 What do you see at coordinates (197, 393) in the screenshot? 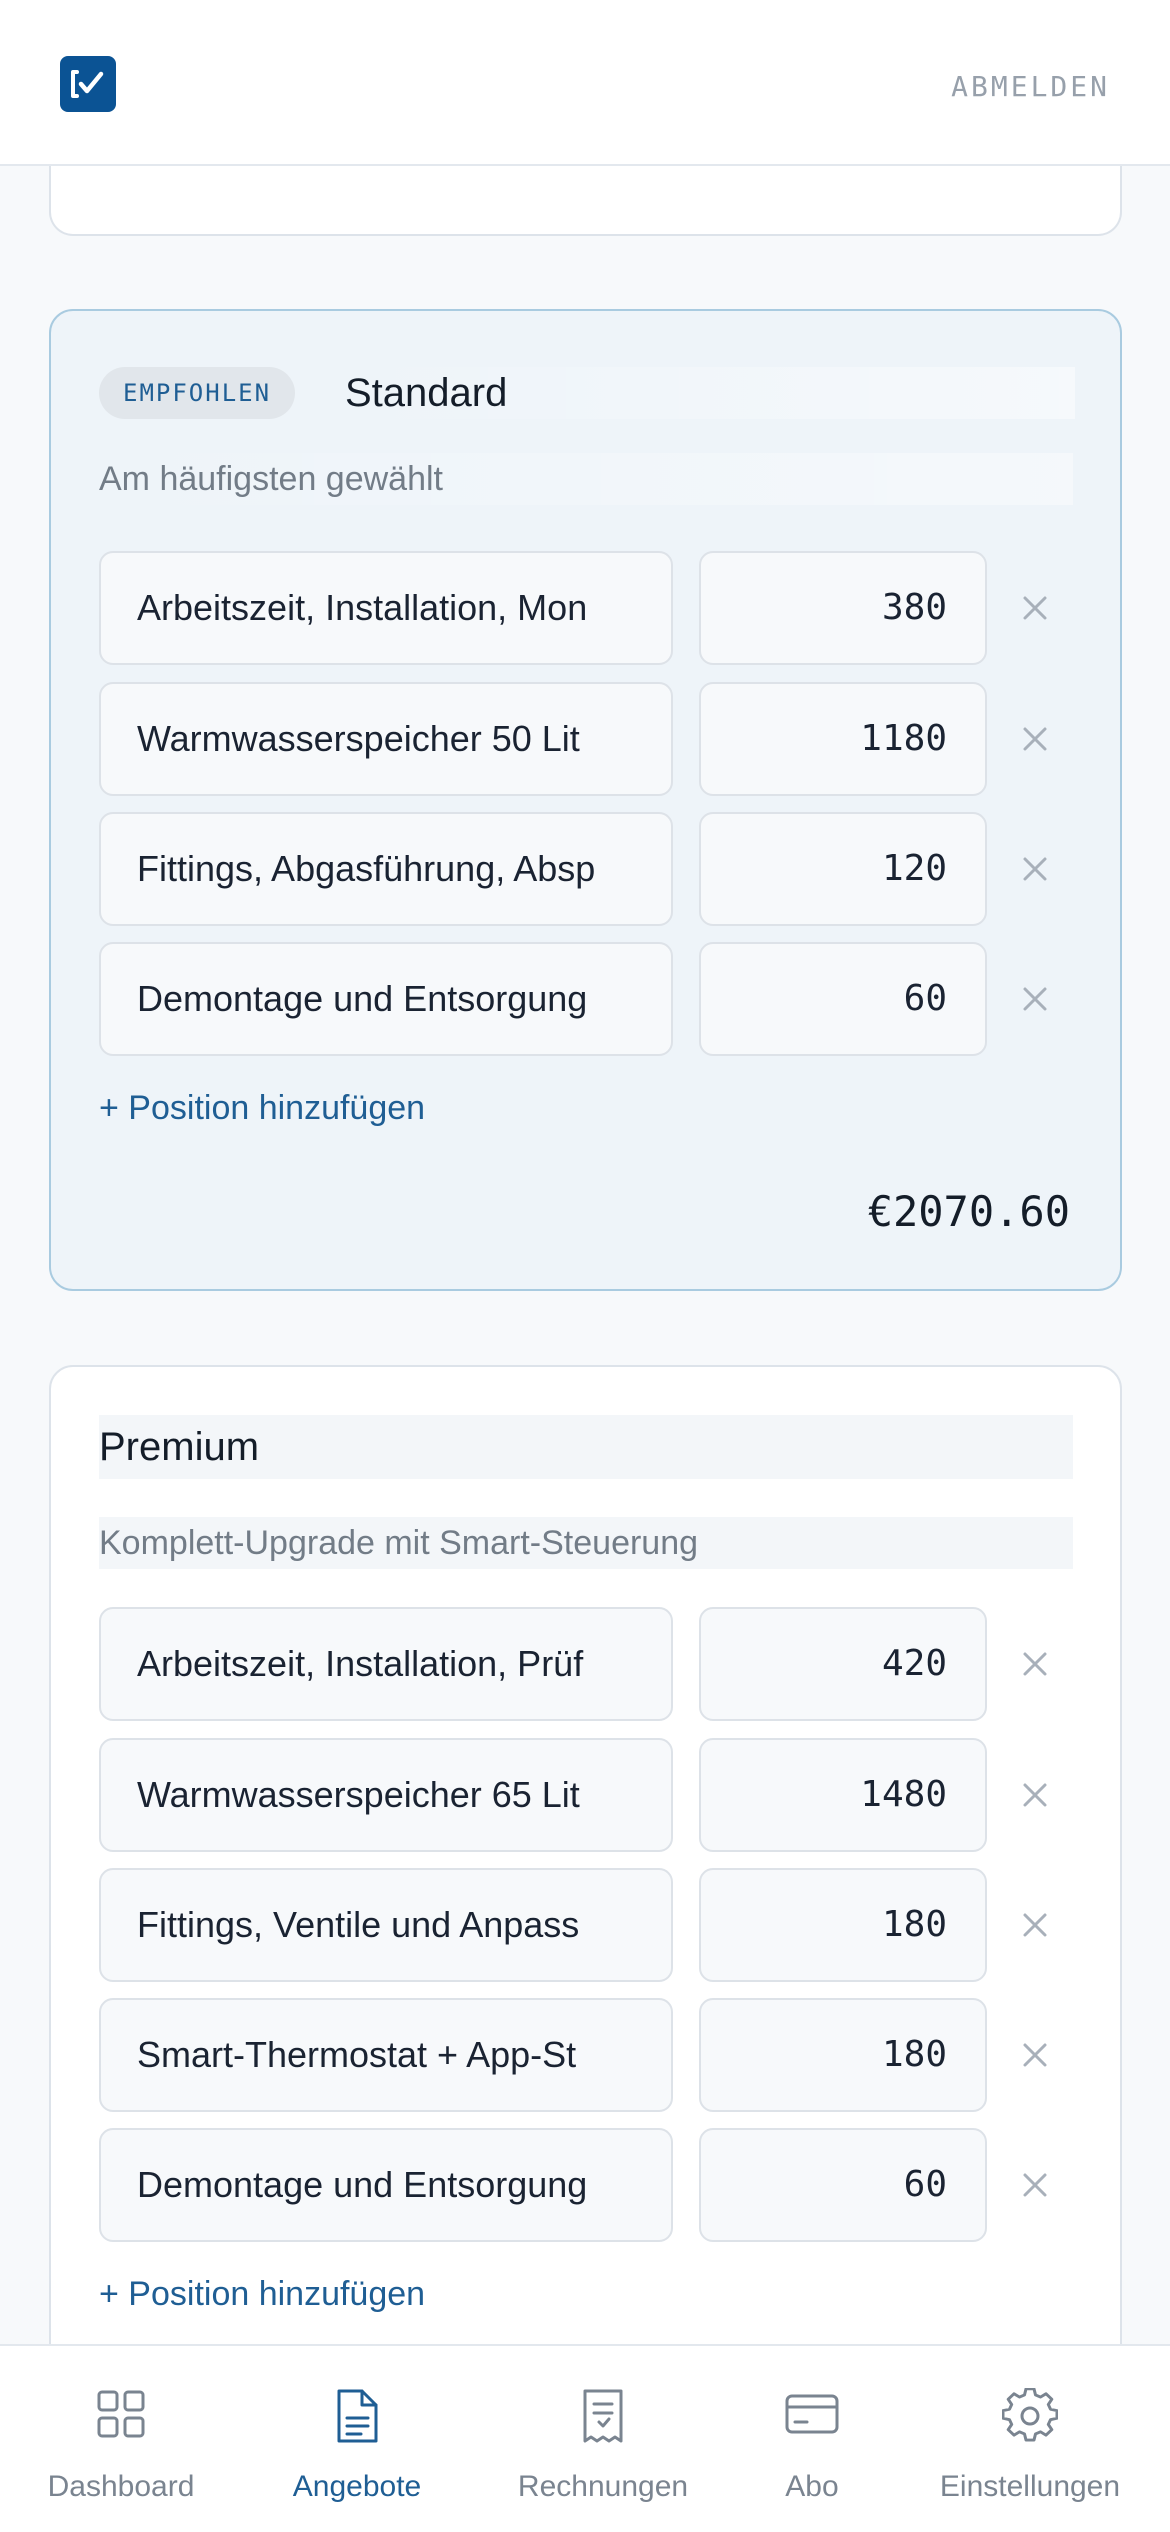
I see `recommended-badge: EMPFOHLEN` at bounding box center [197, 393].